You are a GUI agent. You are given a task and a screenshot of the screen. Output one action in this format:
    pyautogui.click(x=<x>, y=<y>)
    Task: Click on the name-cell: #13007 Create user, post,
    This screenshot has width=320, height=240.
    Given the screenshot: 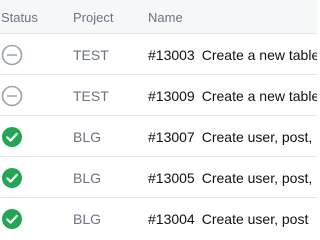 What is the action you would take?
    pyautogui.click(x=230, y=137)
    